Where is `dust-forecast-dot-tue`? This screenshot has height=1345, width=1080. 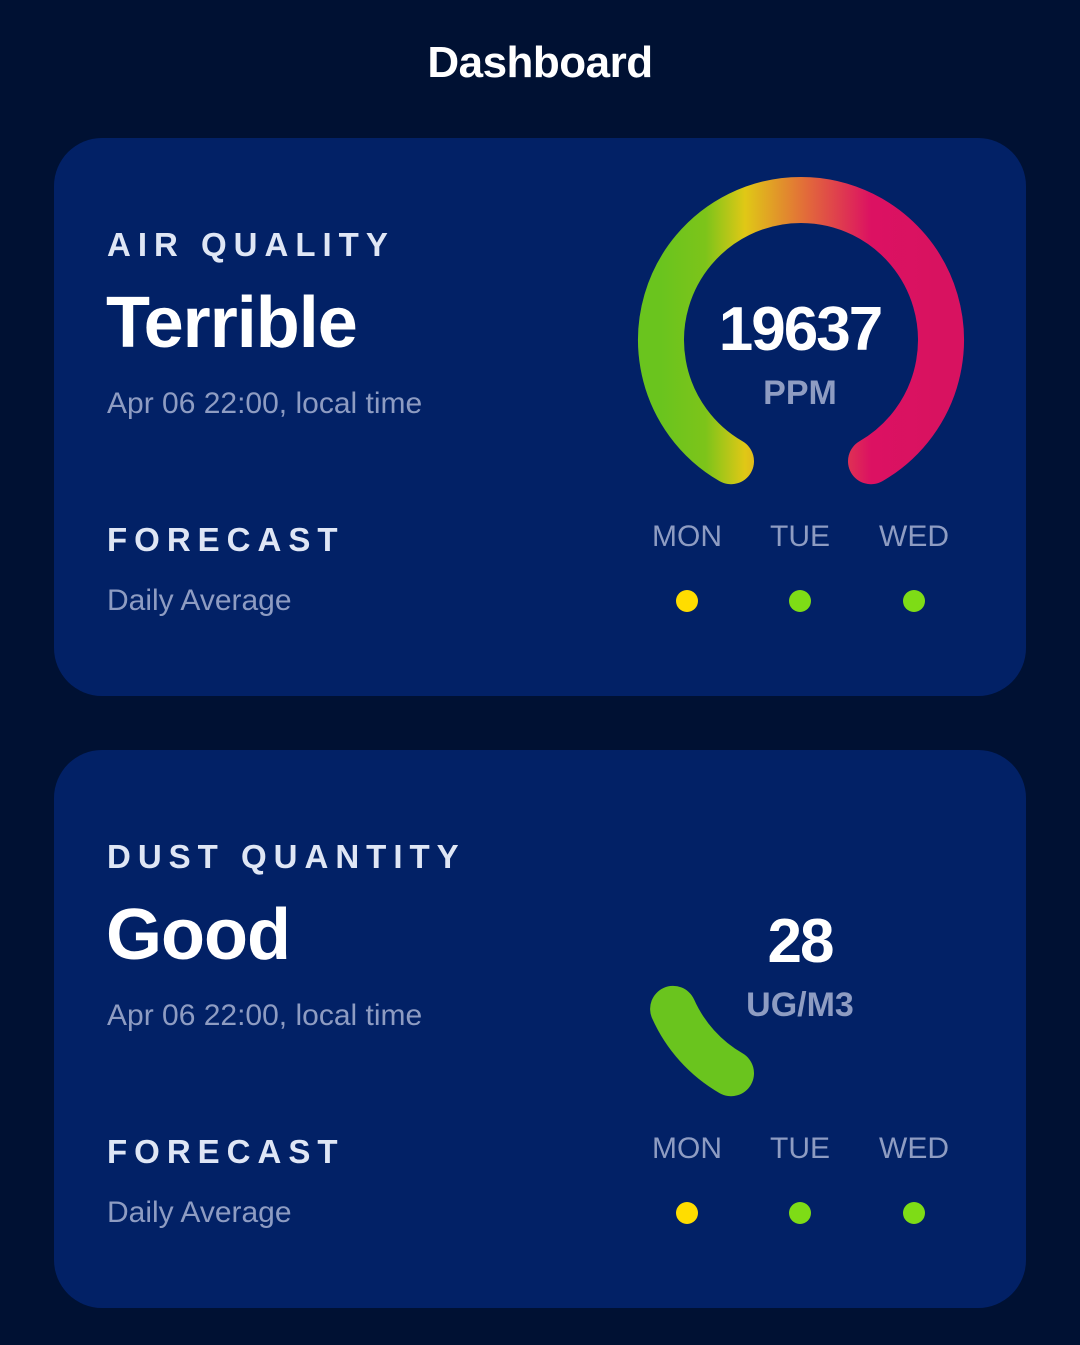
dust-forecast-dot-tue is located at coordinates (800, 1213).